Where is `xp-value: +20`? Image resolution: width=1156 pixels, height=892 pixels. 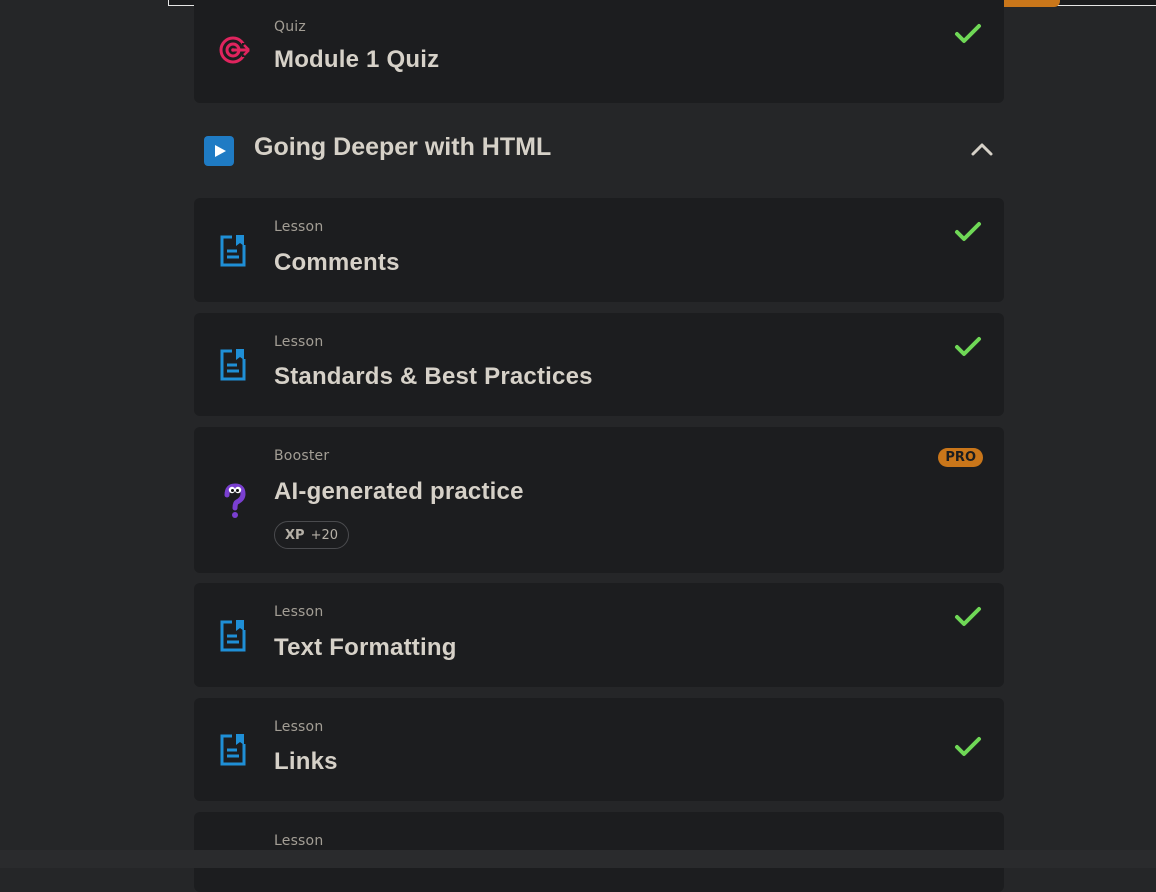
xp-value: +20 is located at coordinates (324, 535).